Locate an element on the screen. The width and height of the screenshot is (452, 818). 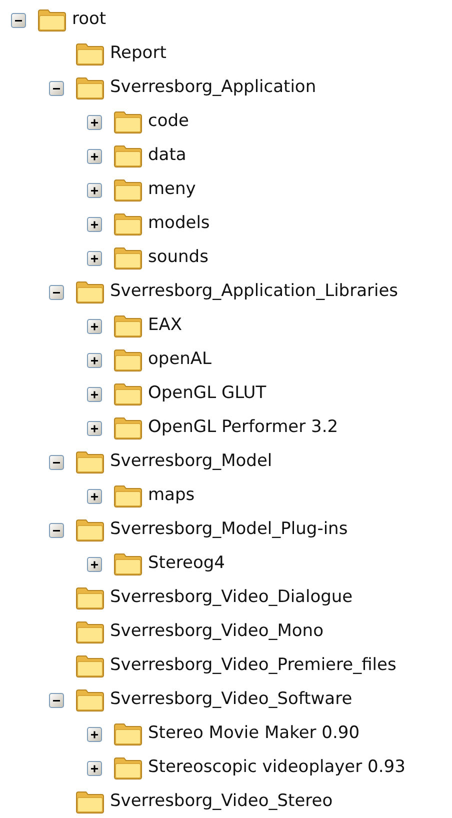
folder-label: Stereo Movie Maker 0.90 is located at coordinates (254, 734).